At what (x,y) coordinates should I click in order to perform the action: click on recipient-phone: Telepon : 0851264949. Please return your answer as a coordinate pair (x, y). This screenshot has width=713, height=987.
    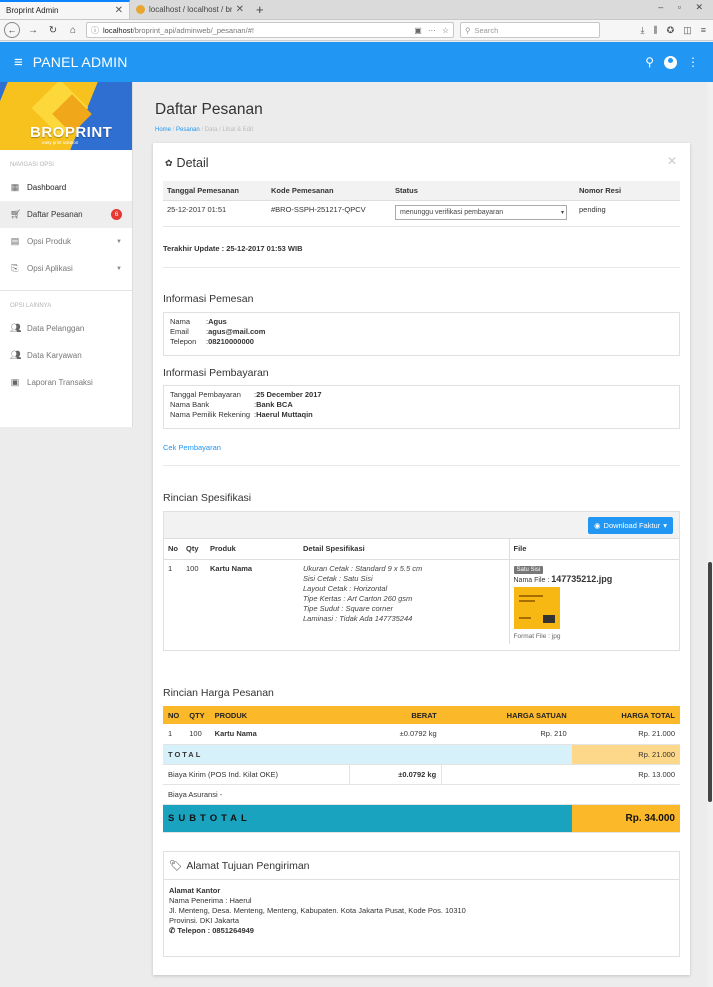
    Looking at the image, I should click on (215, 930).